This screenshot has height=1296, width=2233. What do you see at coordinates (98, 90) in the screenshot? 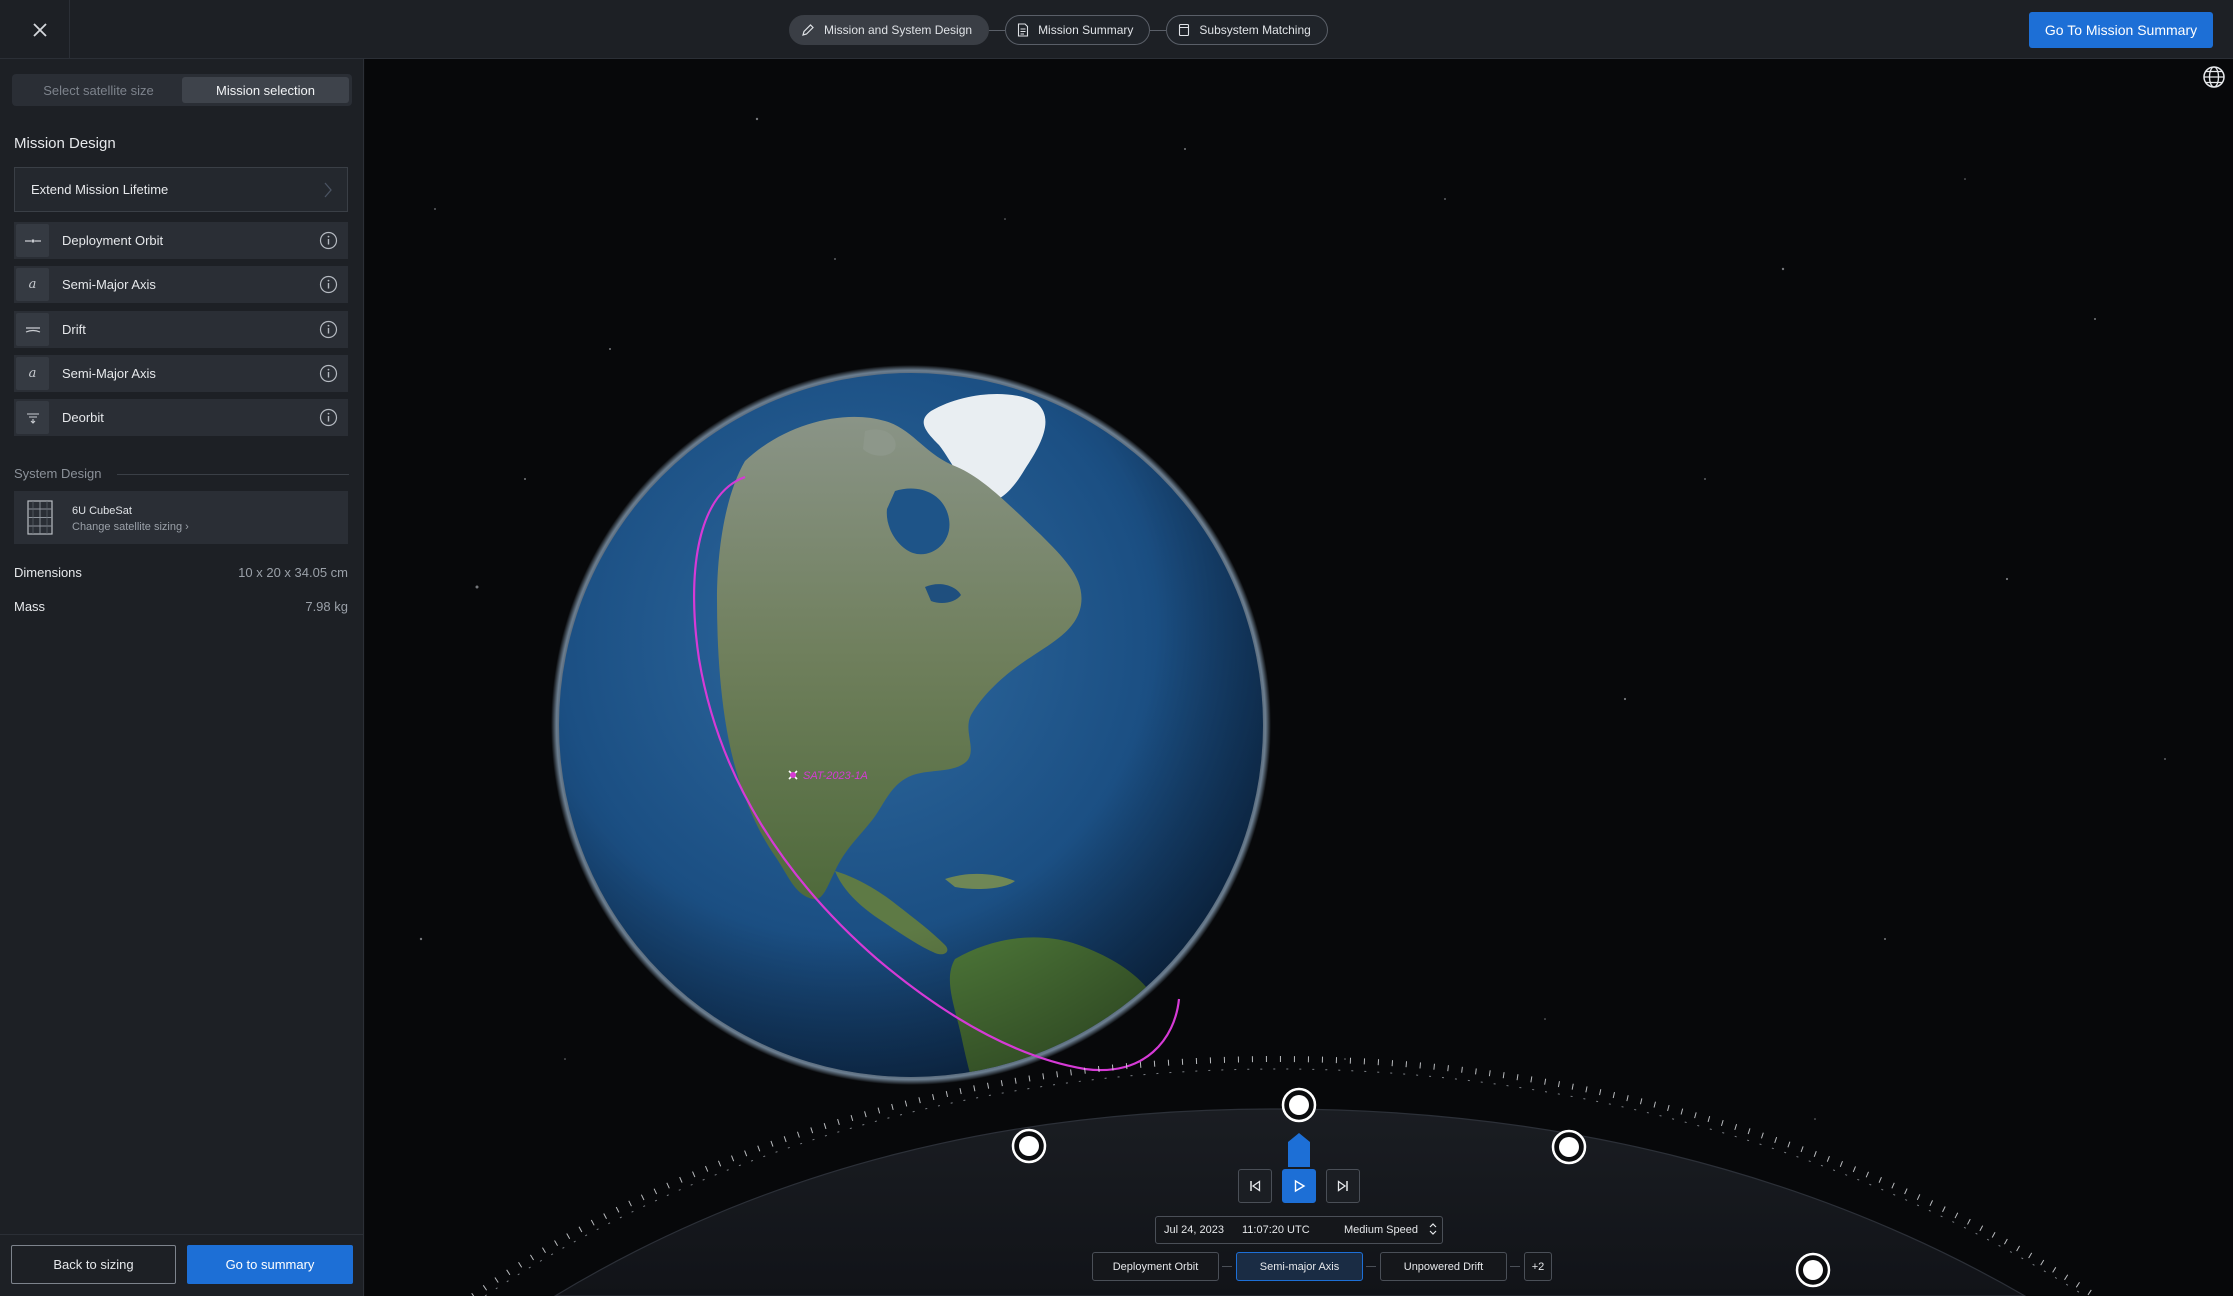
I see `tab-select-satellite-size: Select satellite size` at bounding box center [98, 90].